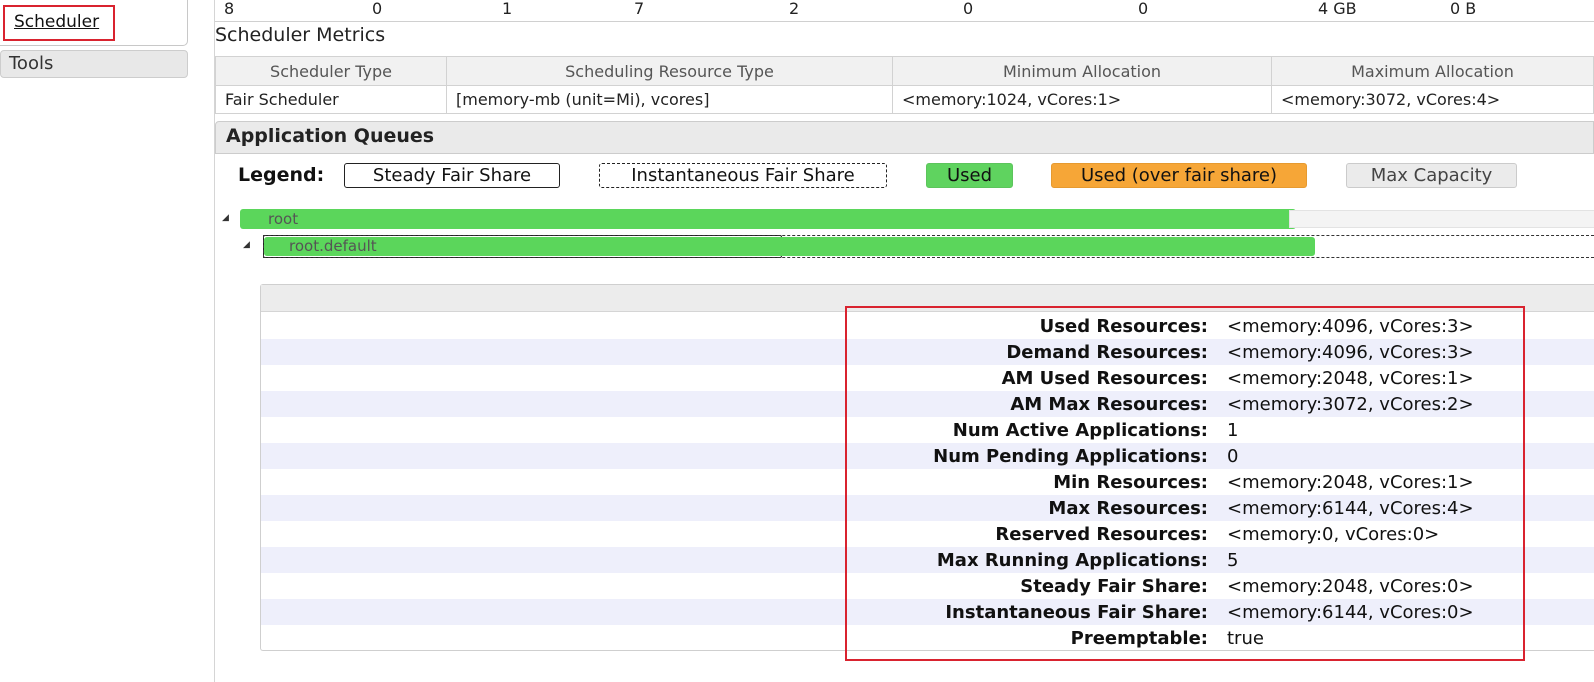  What do you see at coordinates (969, 175) in the screenshot?
I see `legend-used: Used` at bounding box center [969, 175].